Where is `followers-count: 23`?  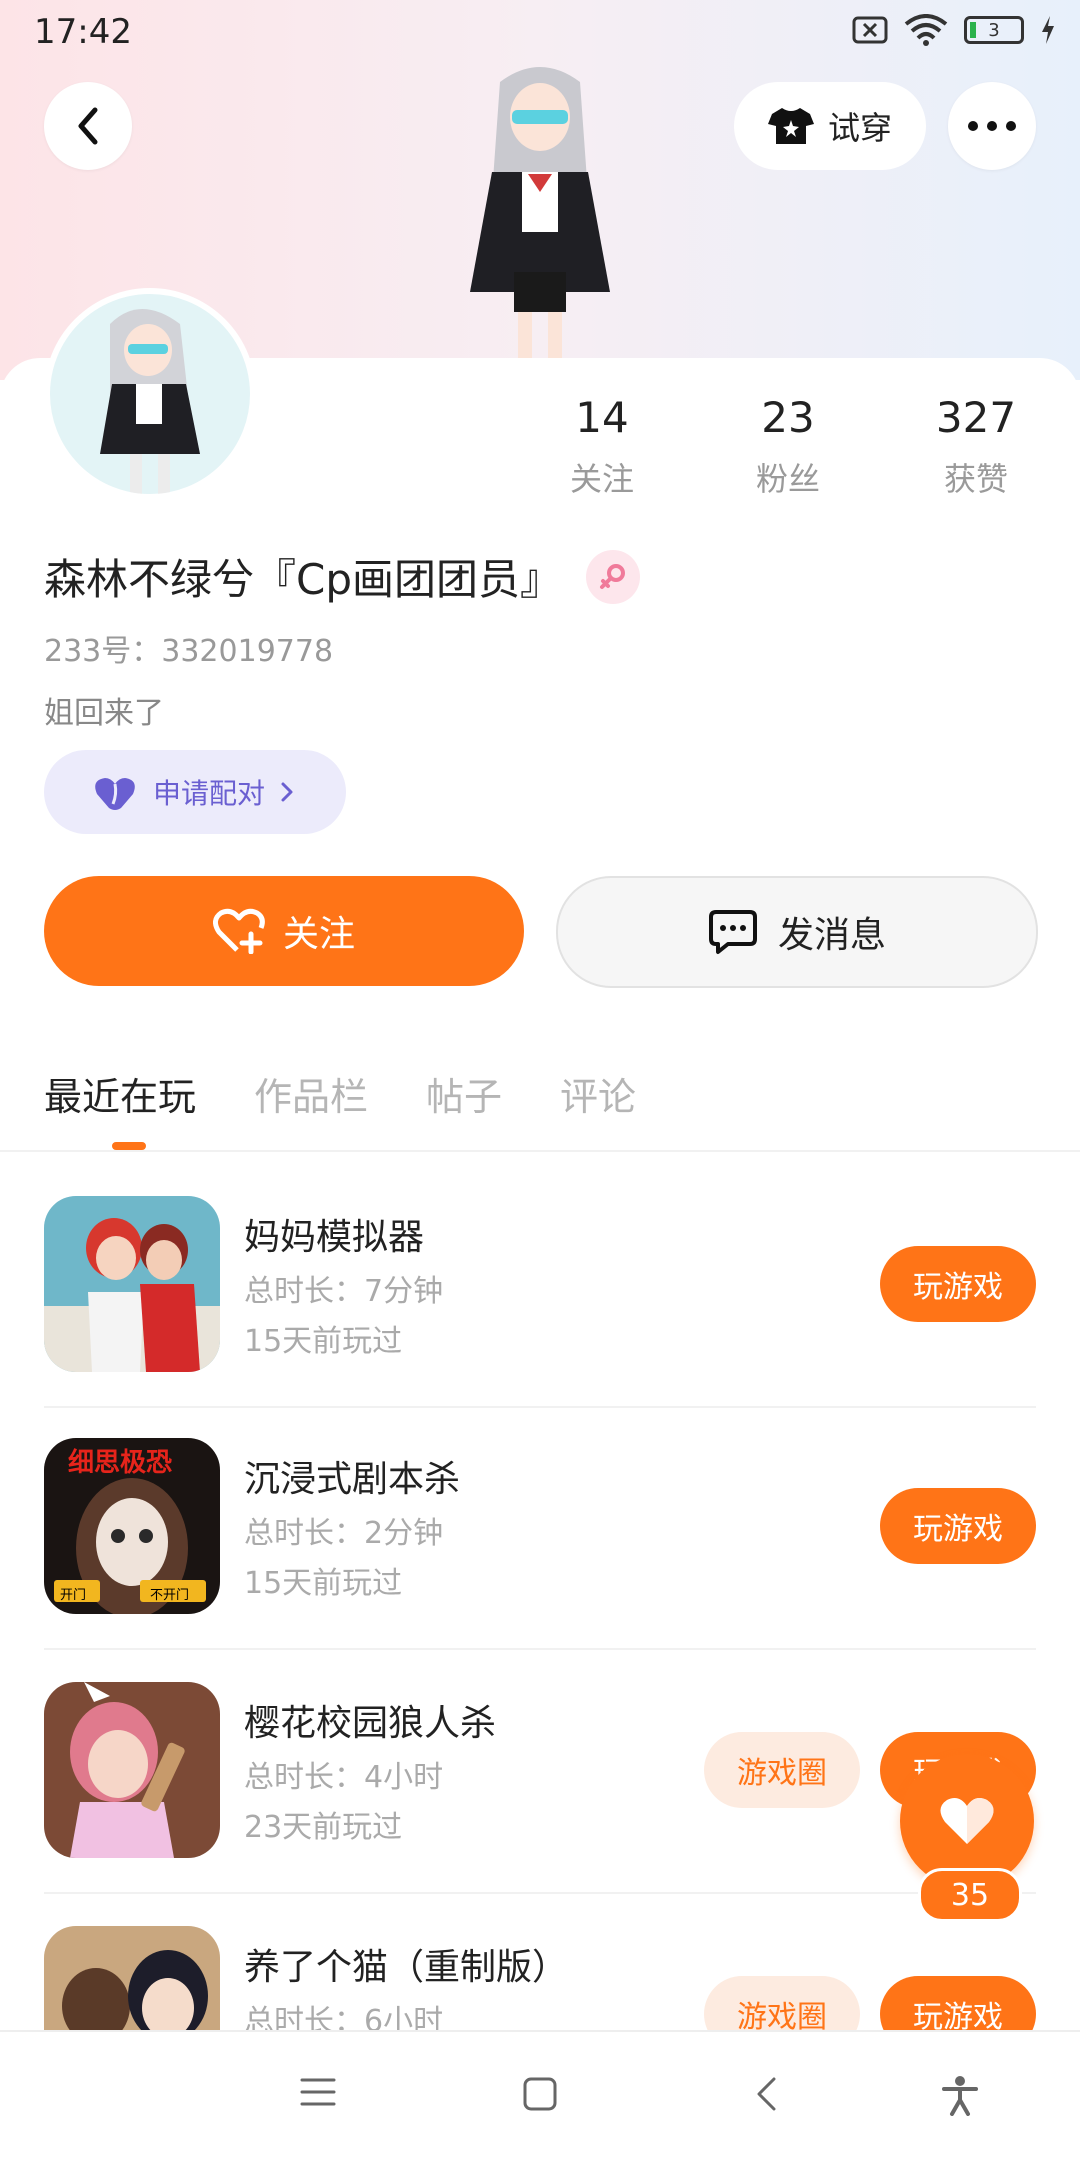
followers-count: 23 is located at coordinates (788, 417).